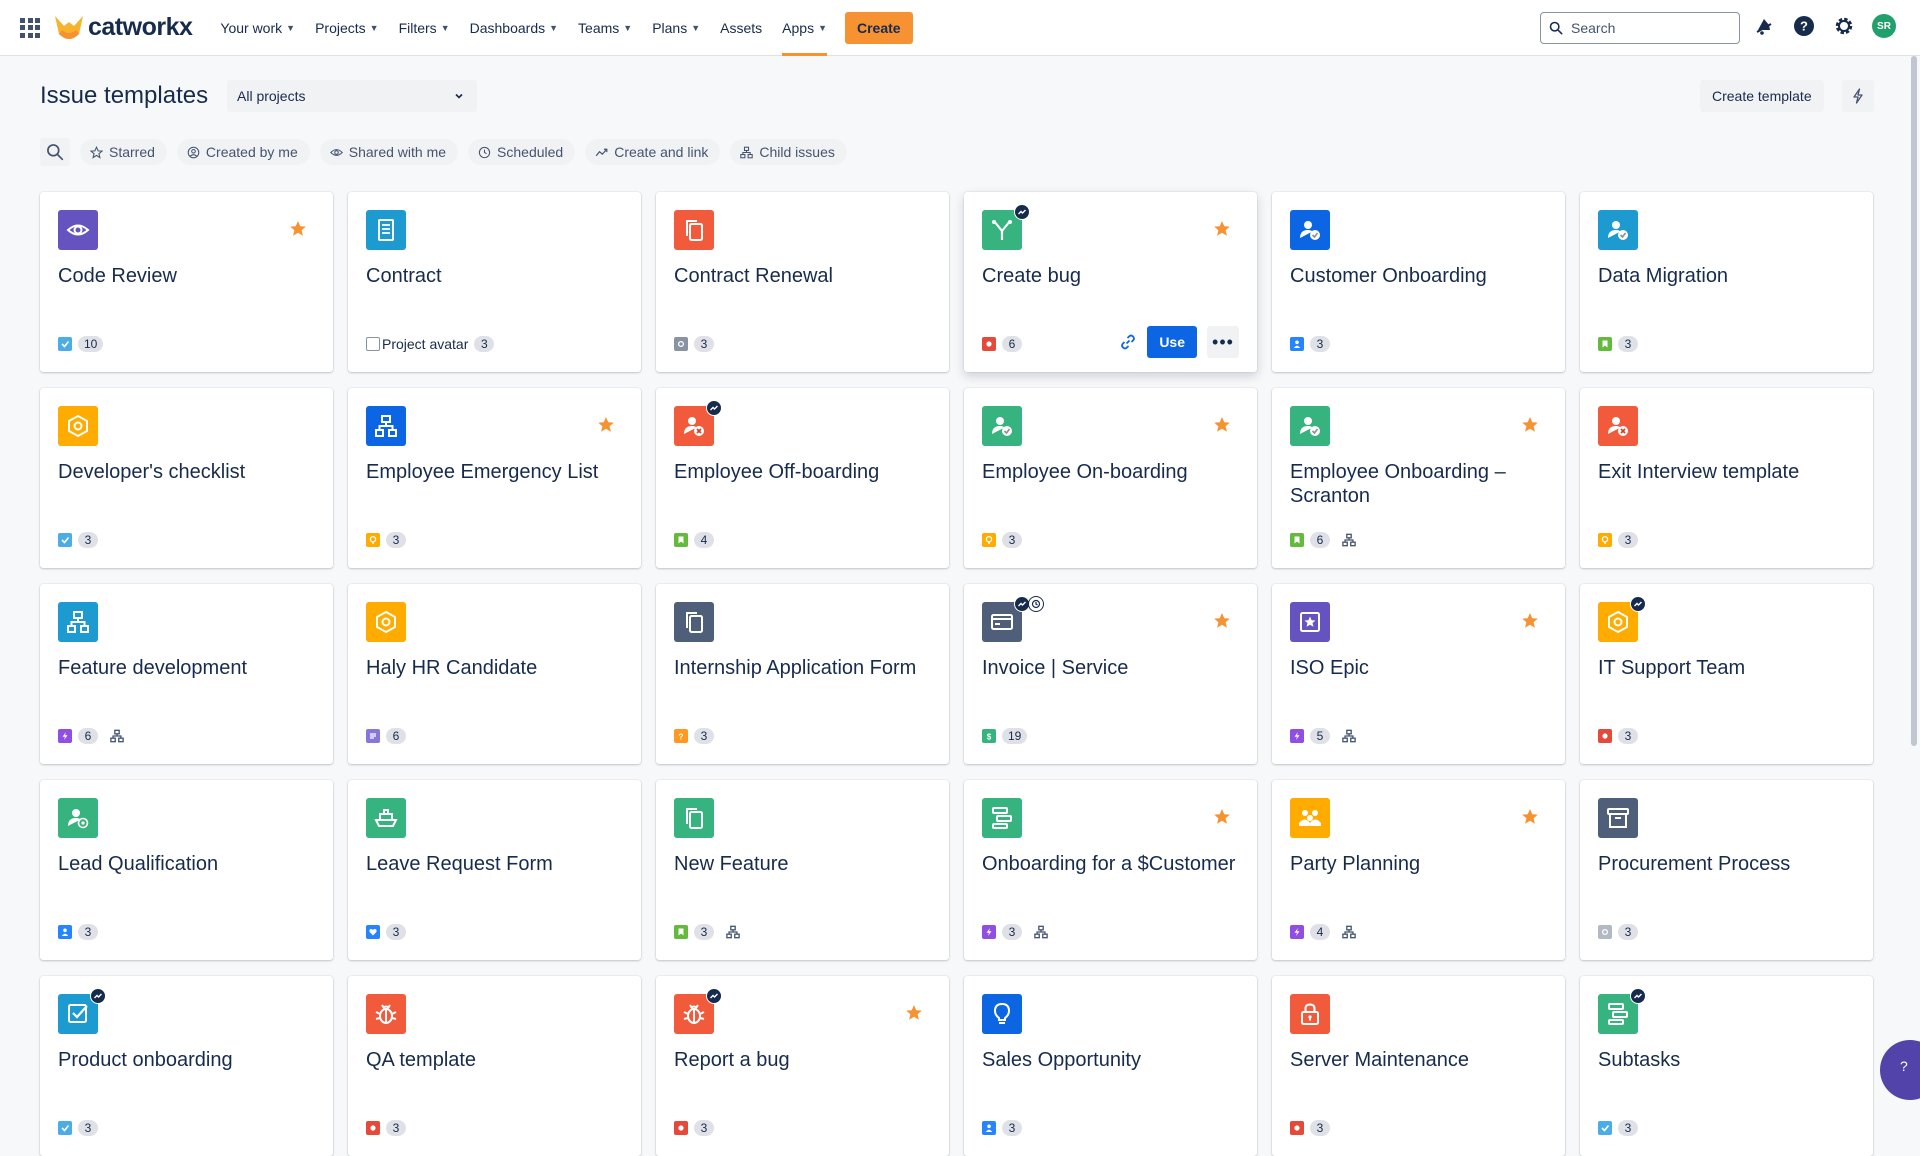 The height and width of the screenshot is (1156, 1920). Describe the element at coordinates (1726, 1066) in the screenshot. I see `template-card: Subtasks 3` at that location.